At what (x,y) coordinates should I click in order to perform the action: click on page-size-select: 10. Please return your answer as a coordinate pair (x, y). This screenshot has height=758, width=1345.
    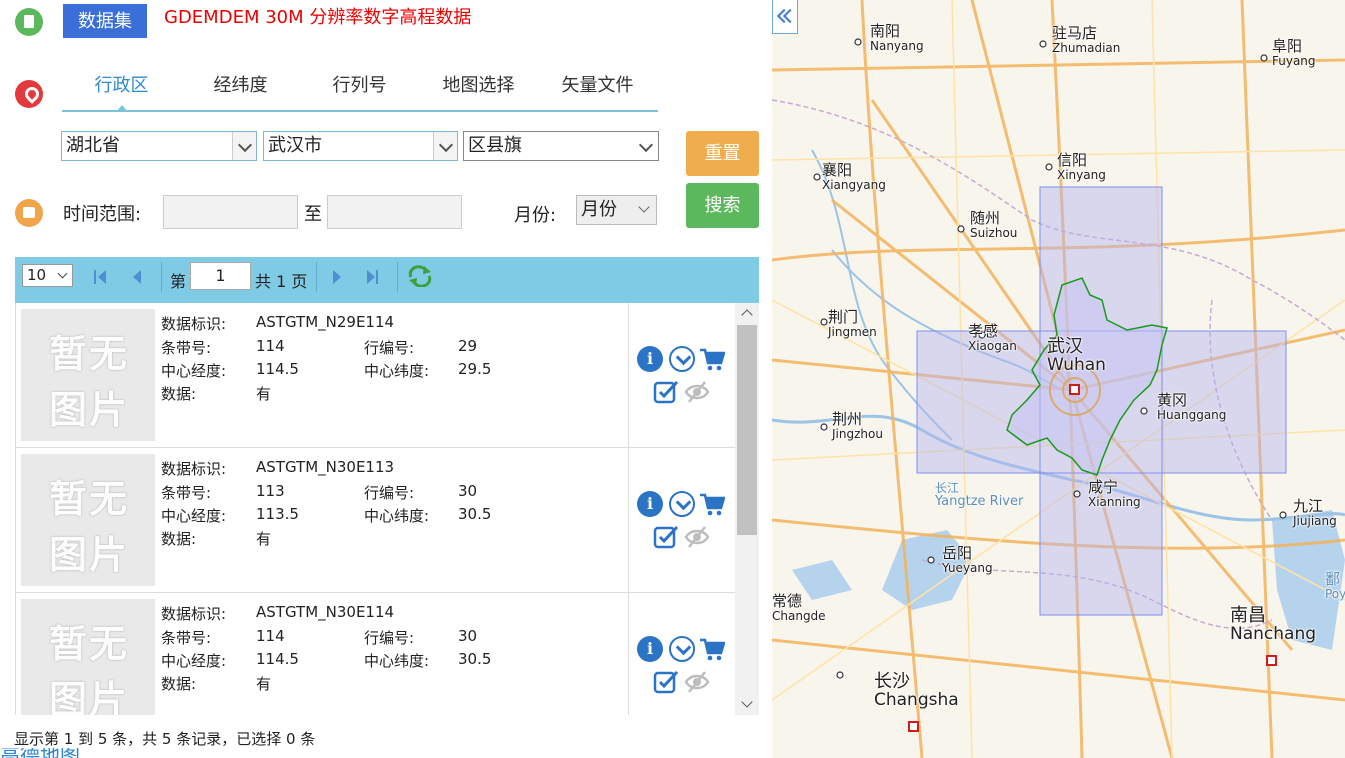
    Looking at the image, I should click on (47, 275).